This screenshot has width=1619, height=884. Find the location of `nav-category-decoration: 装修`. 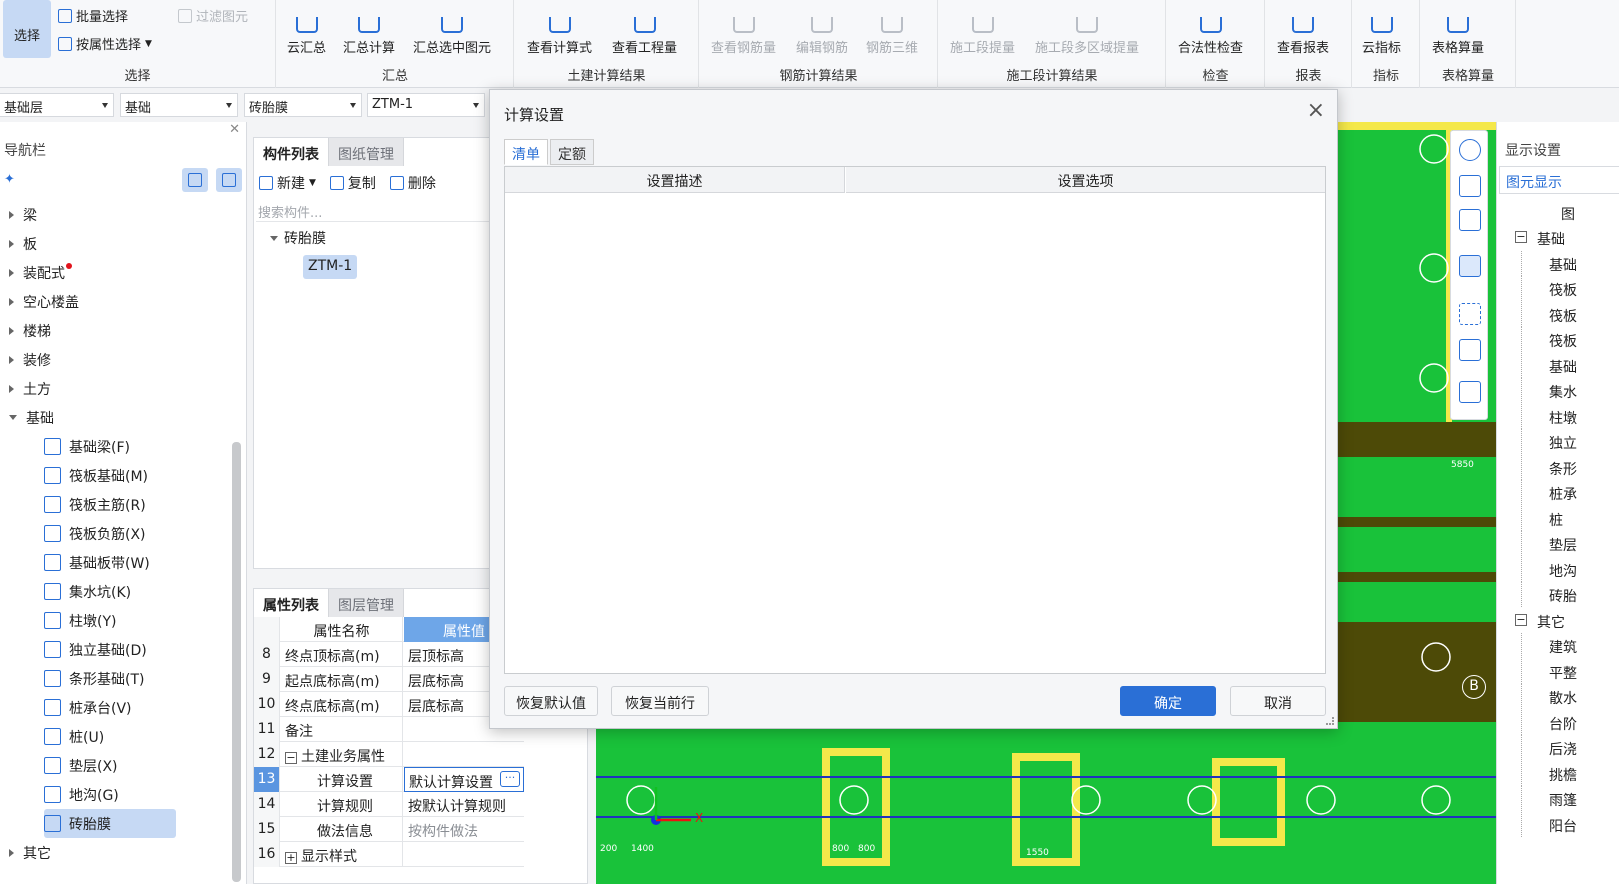

nav-category-decoration: 装修 is located at coordinates (25, 359).